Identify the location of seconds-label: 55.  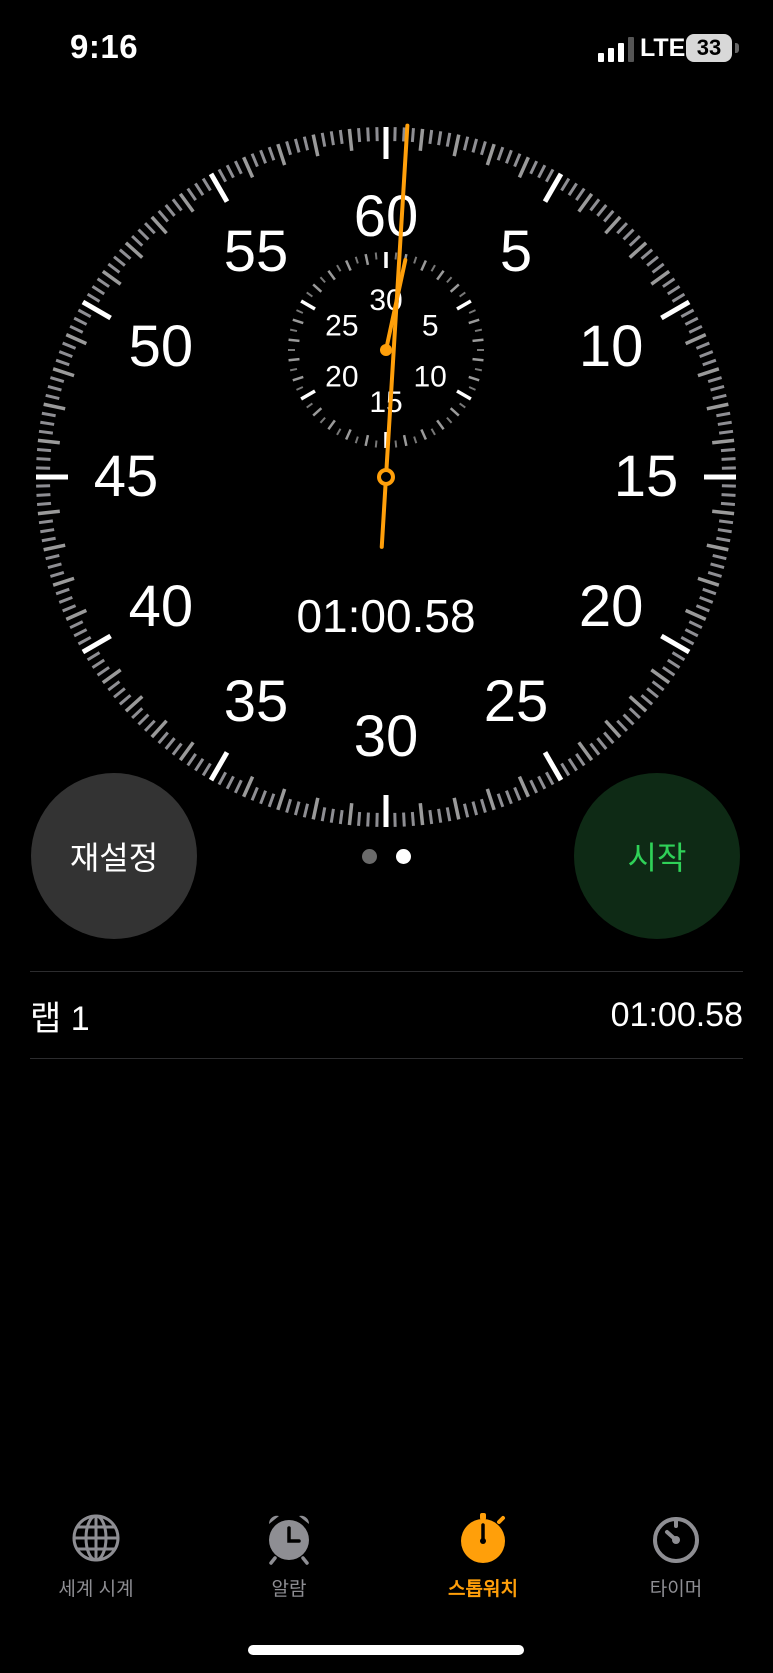
(256, 251).